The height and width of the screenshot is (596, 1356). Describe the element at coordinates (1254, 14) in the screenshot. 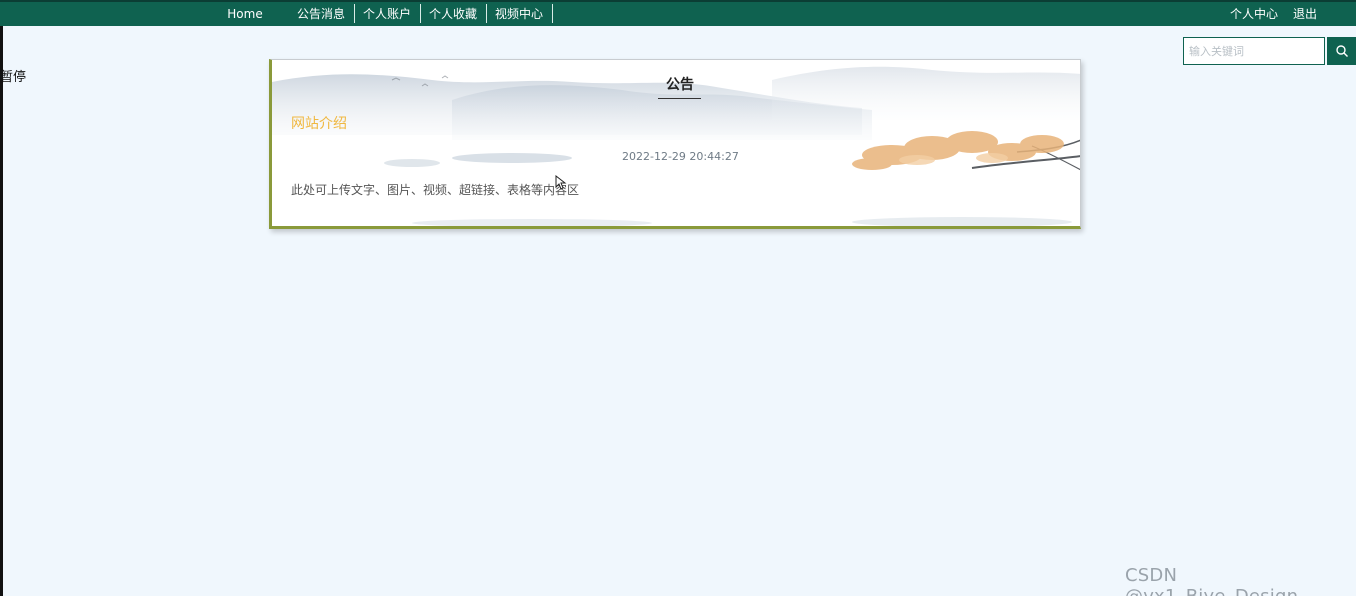

I see `profile-link: 个人中心` at that location.